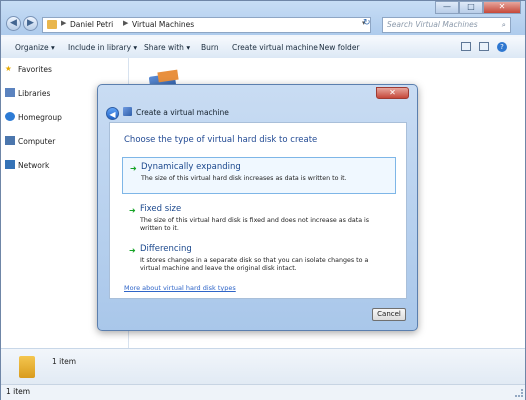 The height and width of the screenshot is (400, 526). Describe the element at coordinates (392, 93) in the screenshot. I see `dialog-close-button: ✕` at that location.